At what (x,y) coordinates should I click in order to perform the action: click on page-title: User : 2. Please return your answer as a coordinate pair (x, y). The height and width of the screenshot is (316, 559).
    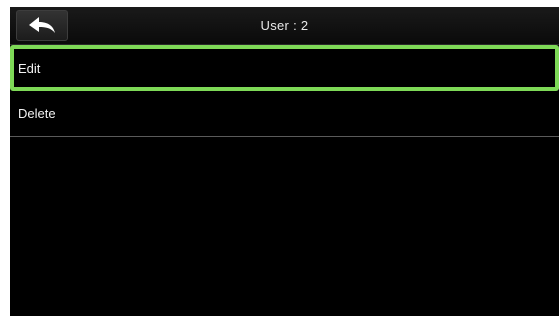
    Looking at the image, I should click on (284, 25).